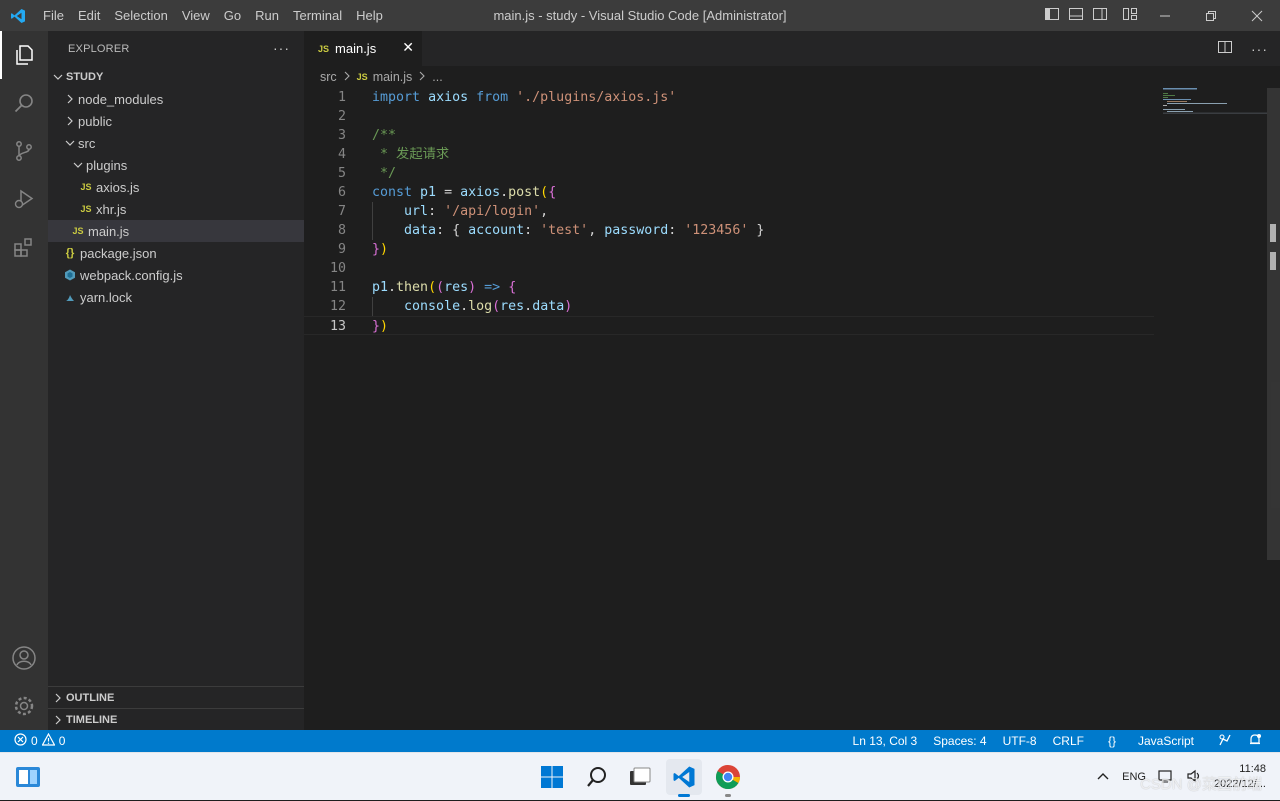 This screenshot has height=801, width=1280. Describe the element at coordinates (1052, 15) in the screenshot. I see `toggle-primary-sidebar-icon` at that location.